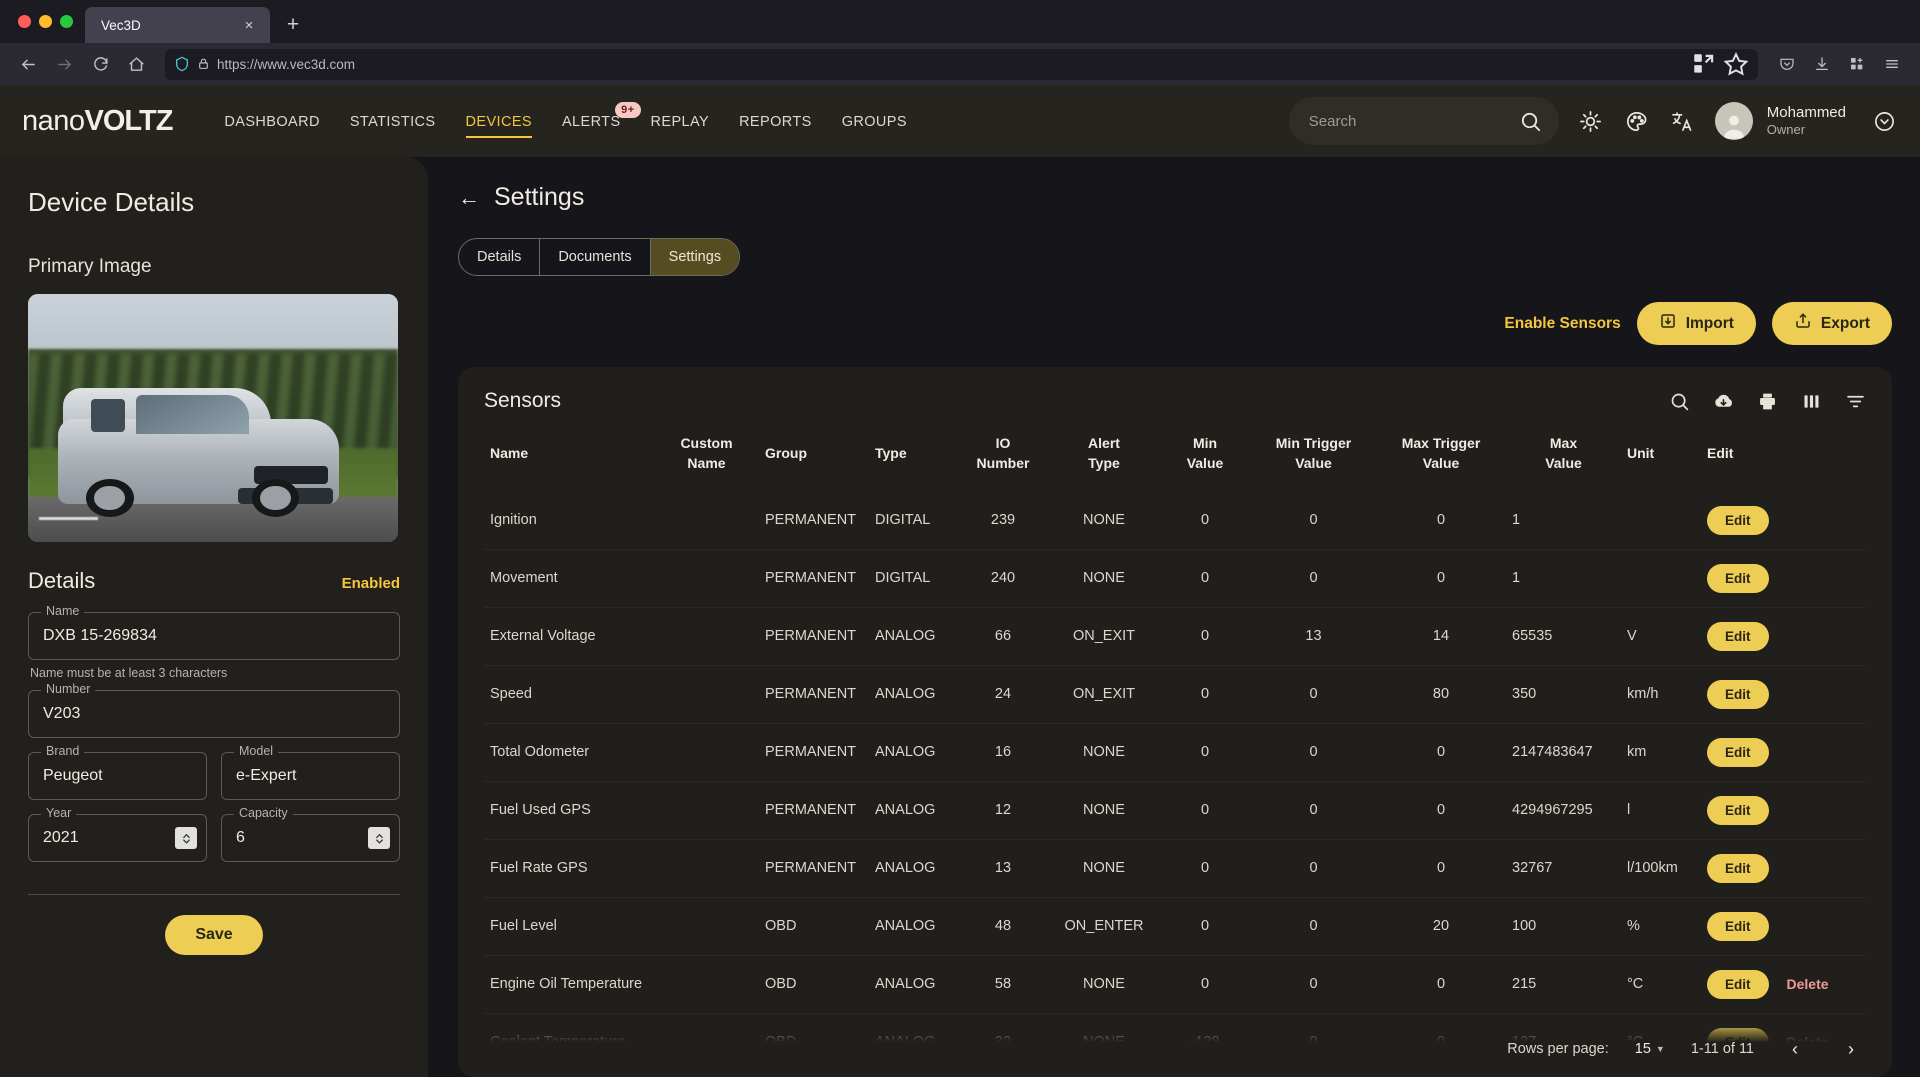 This screenshot has width=1920, height=1077. What do you see at coordinates (1205, 457) in the screenshot?
I see `column-header-min-value: Min Value` at bounding box center [1205, 457].